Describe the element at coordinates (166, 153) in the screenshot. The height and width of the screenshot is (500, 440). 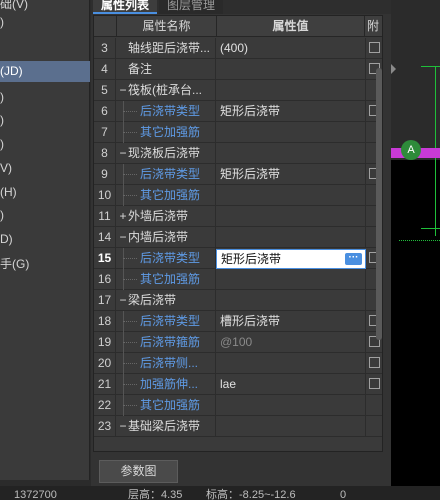
I see `property-name-cell: − 现浇板后浇带` at that location.